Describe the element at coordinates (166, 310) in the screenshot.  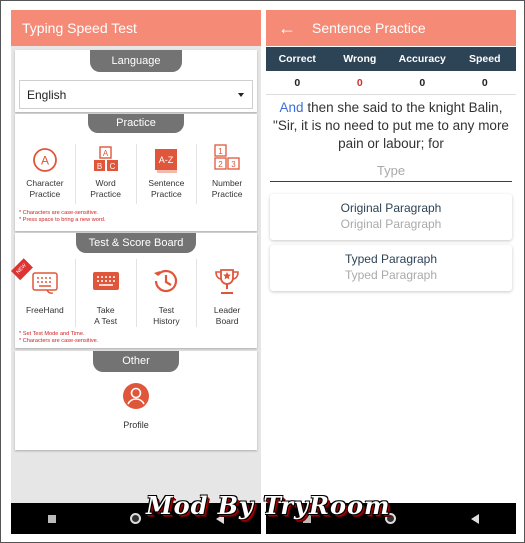
I see `test-history-label-1: Test` at that location.